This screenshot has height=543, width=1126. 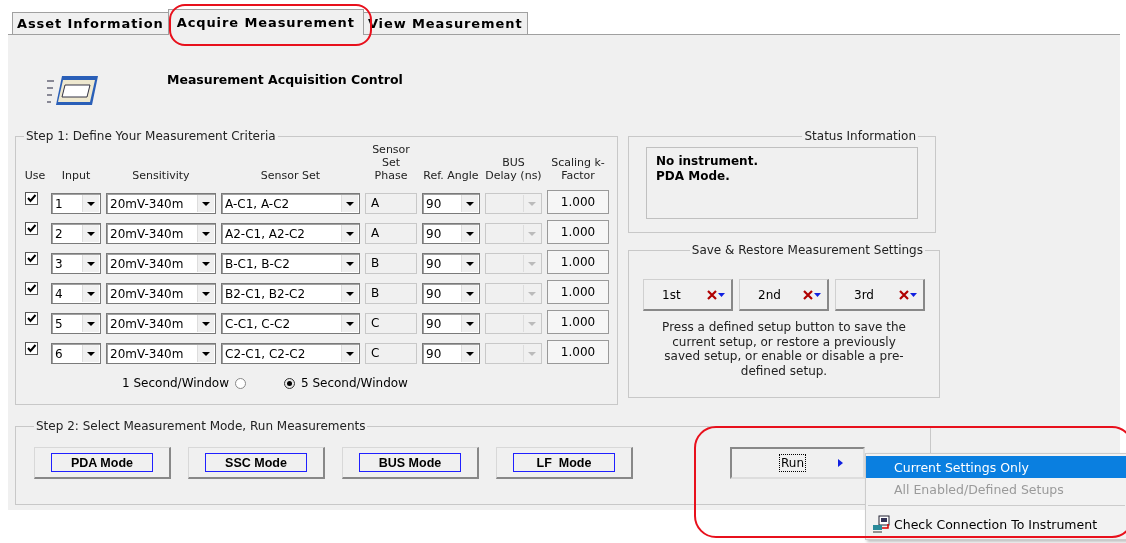 I want to click on run-button: Run, so click(x=797, y=463).